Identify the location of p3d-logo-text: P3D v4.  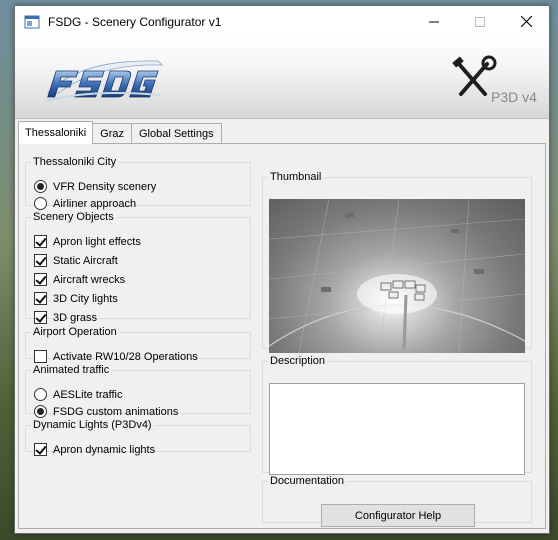
(514, 97).